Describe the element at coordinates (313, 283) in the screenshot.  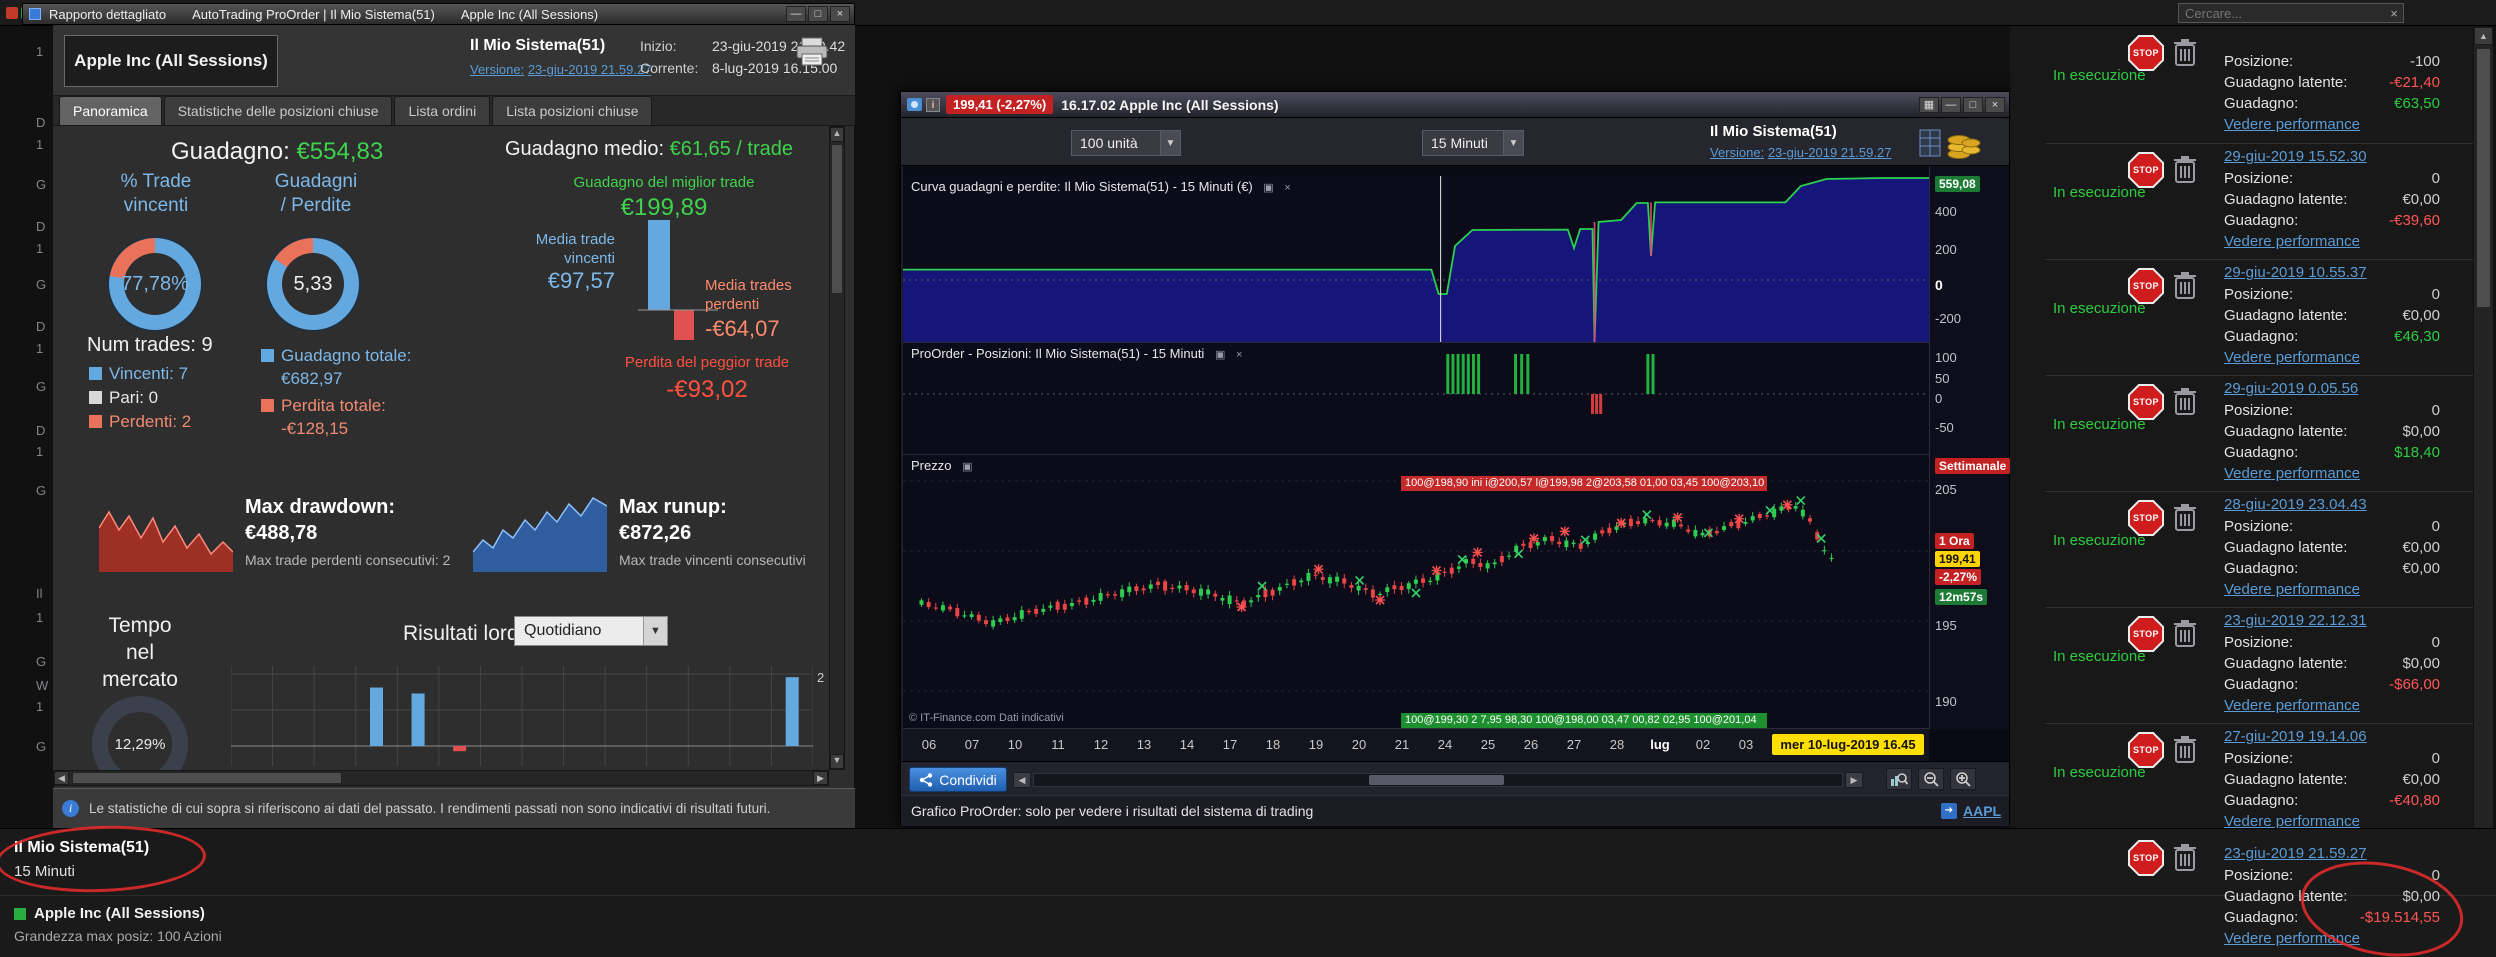
I see `ratio-value: 5,33` at that location.